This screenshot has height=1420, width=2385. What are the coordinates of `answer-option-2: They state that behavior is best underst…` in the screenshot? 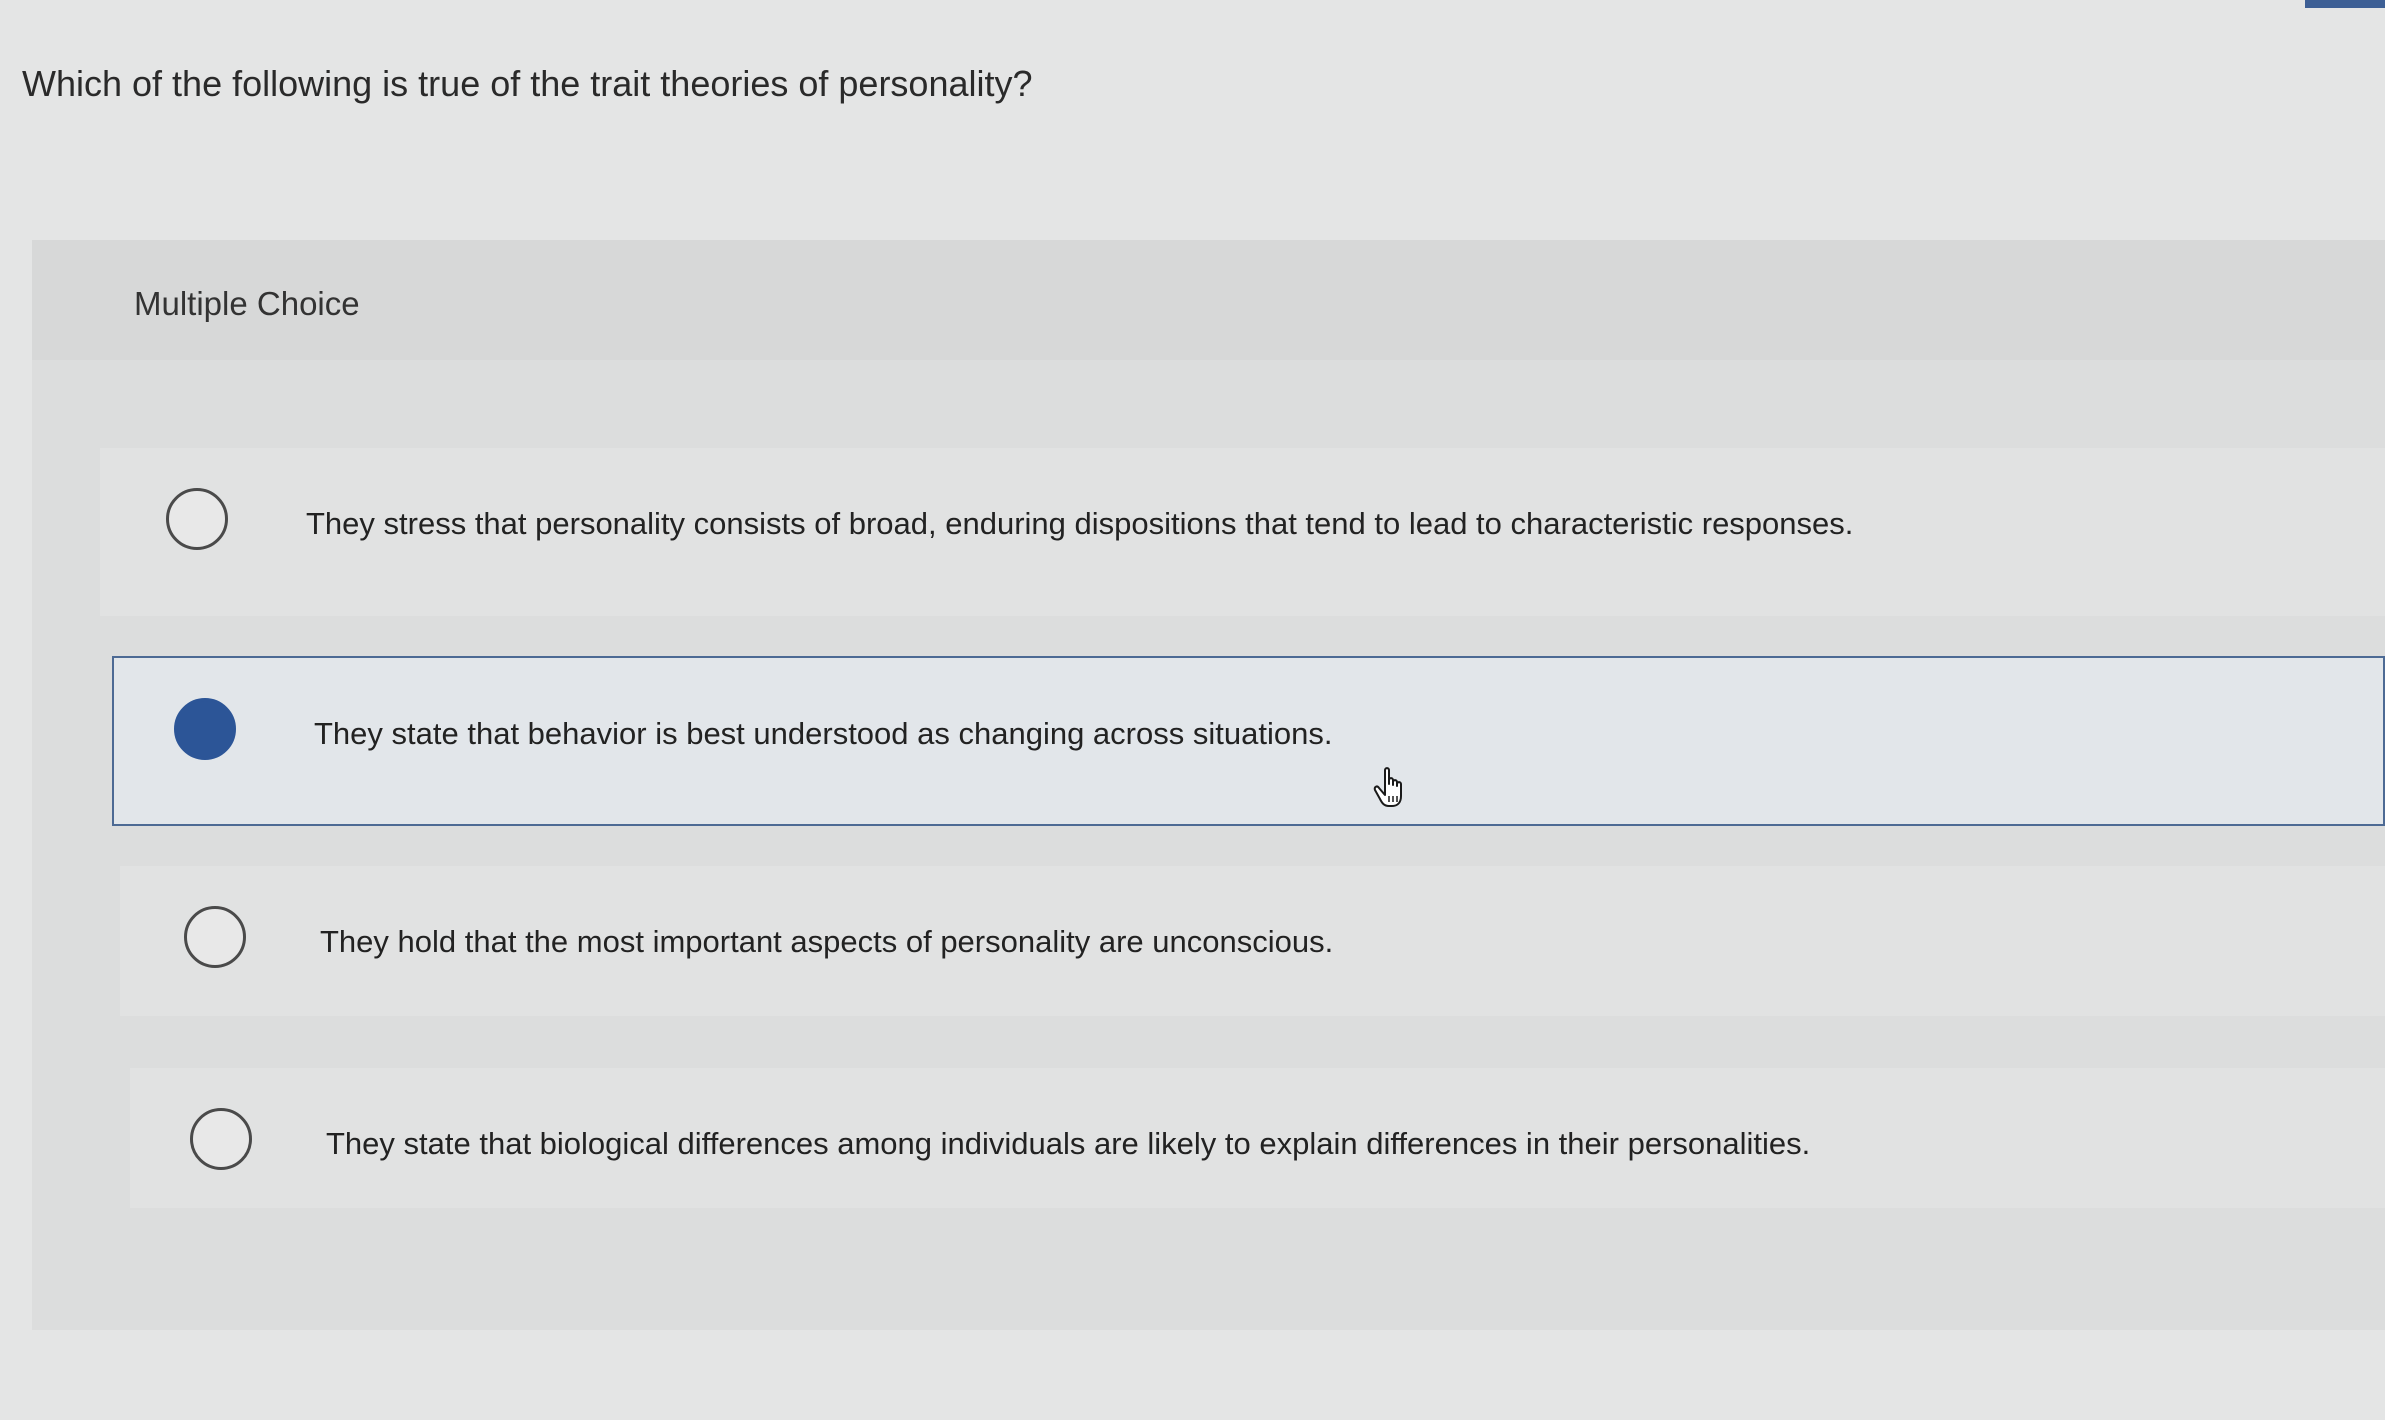 It's located at (1248, 741).